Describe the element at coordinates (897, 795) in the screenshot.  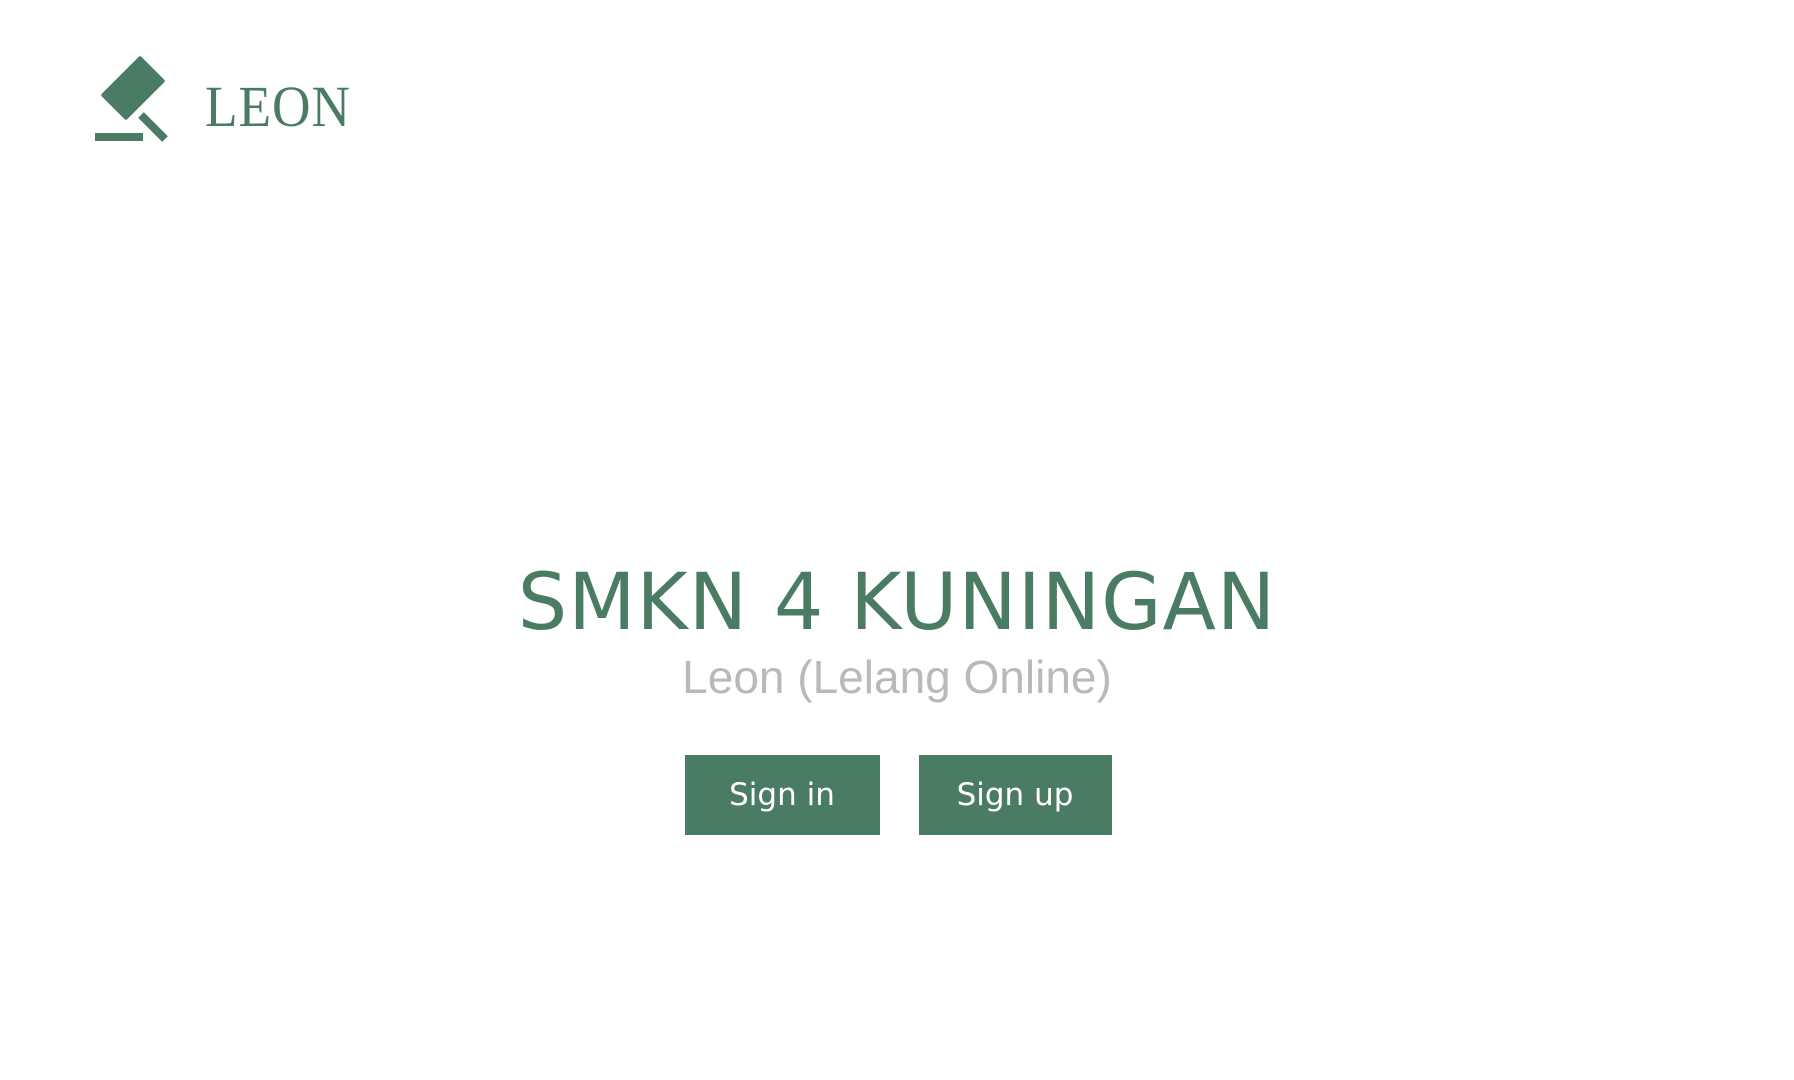
I see `auth-actions: Sign in Sign up` at that location.